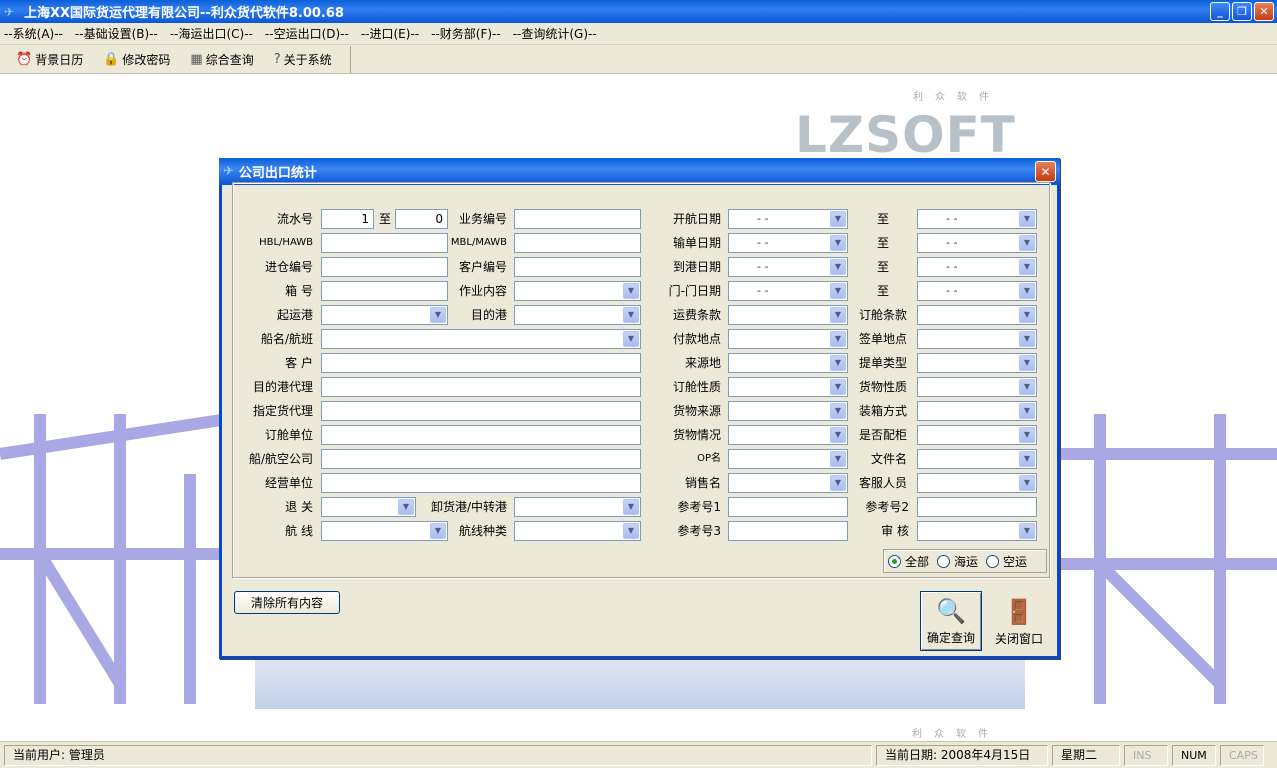 Image resolution: width=1277 pixels, height=768 pixels. I want to click on file-select: ▼, so click(977, 459).